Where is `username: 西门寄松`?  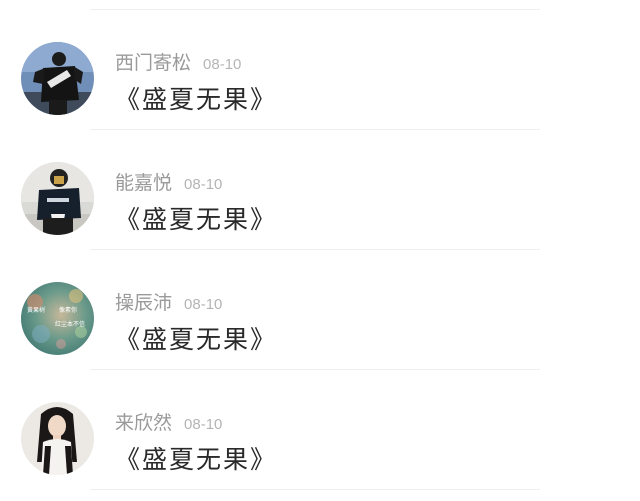 username: 西门寄松 is located at coordinates (153, 63).